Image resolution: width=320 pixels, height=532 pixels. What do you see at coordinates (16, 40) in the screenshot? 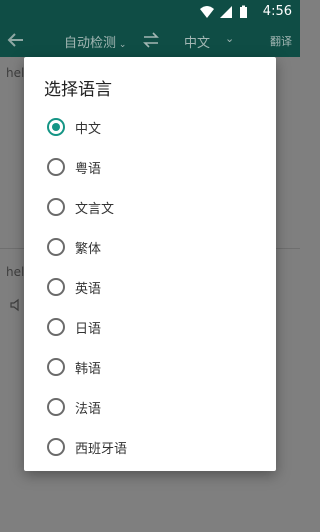
I see `back-arrow-icon` at bounding box center [16, 40].